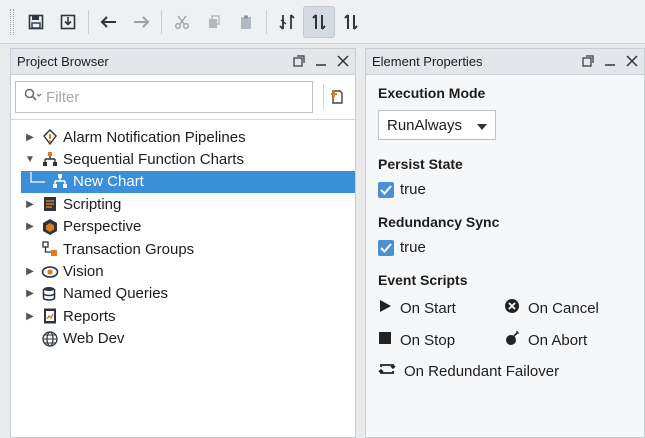 The width and height of the screenshot is (645, 438). I want to click on tree-item-label: Reports, so click(89, 316).